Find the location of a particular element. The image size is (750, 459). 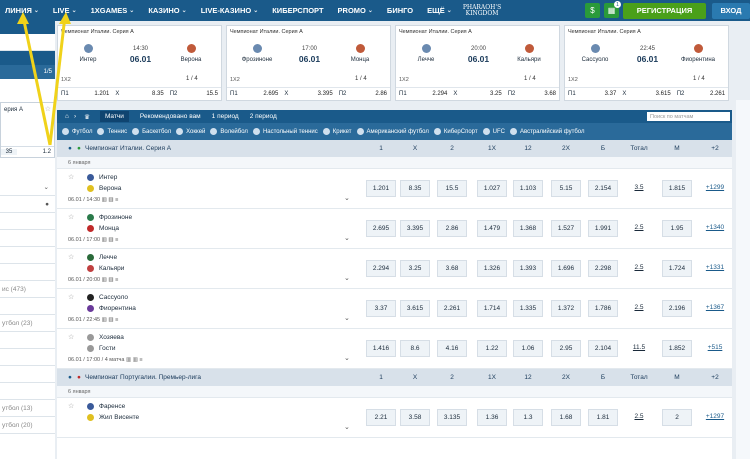

odds-value: 2.294 is located at coordinates (436, 94).